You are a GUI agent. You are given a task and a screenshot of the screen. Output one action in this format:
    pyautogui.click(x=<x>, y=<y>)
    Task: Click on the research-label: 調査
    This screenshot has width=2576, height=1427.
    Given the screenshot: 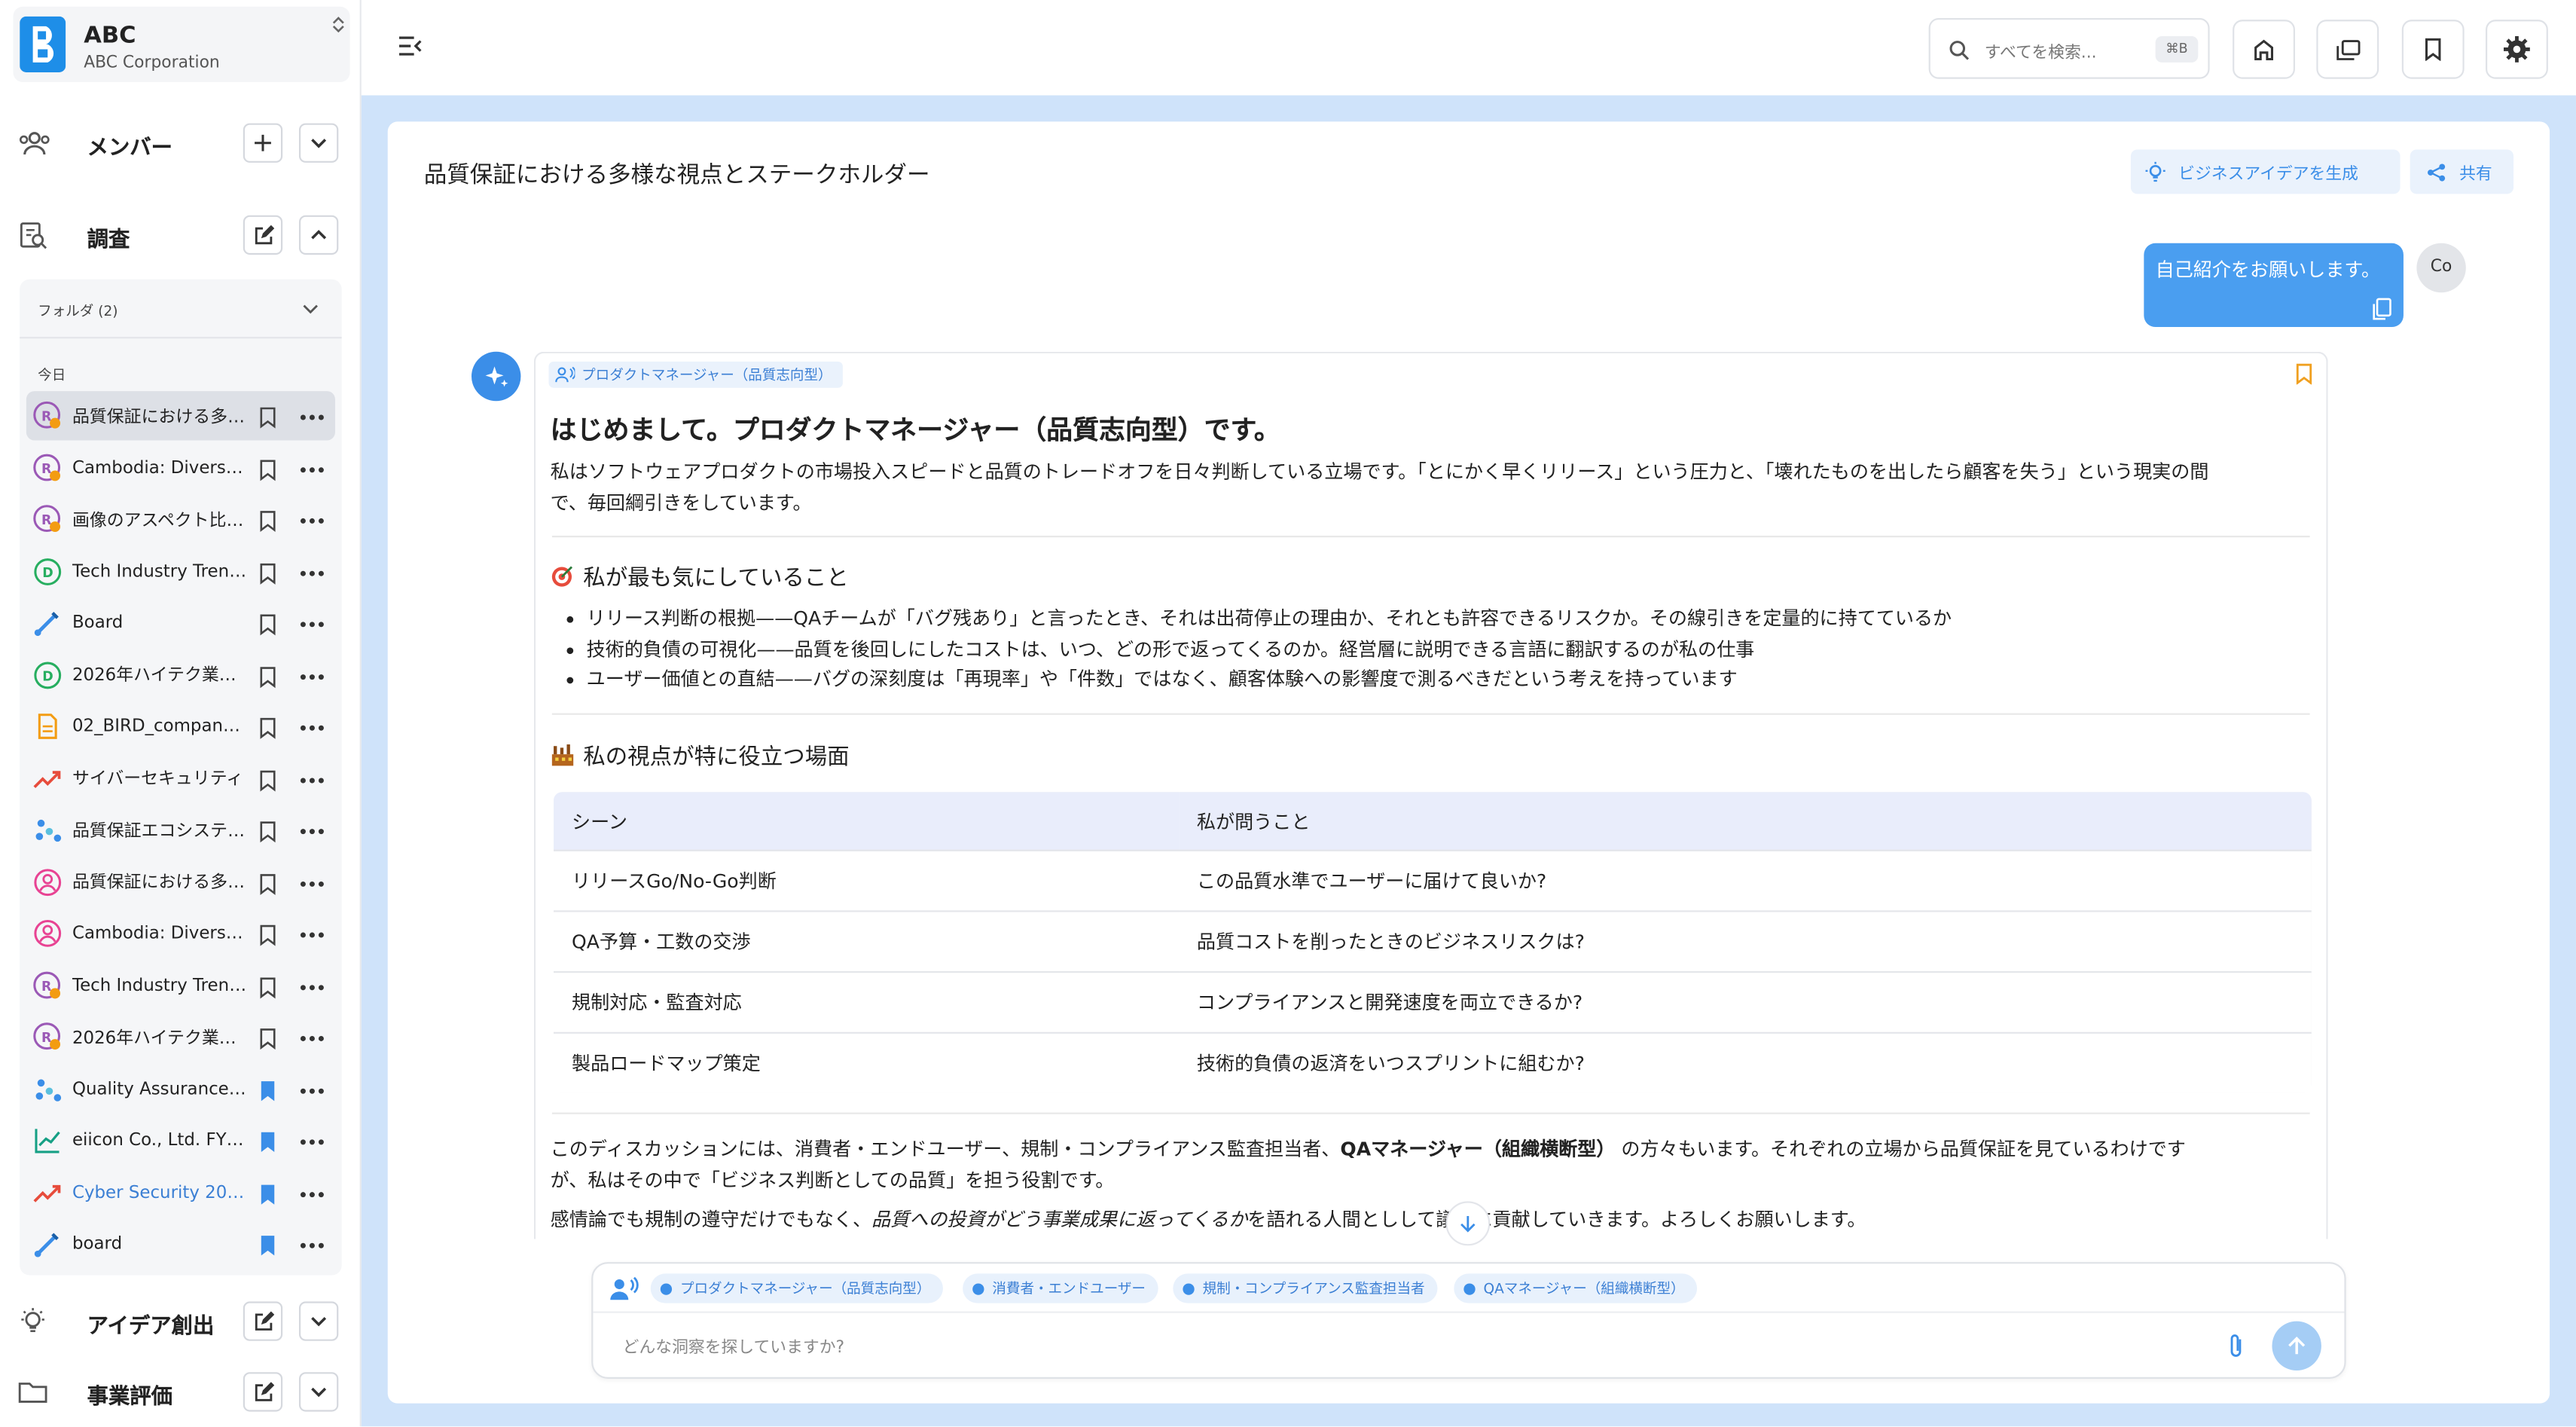 What is the action you would take?
    pyautogui.click(x=109, y=237)
    